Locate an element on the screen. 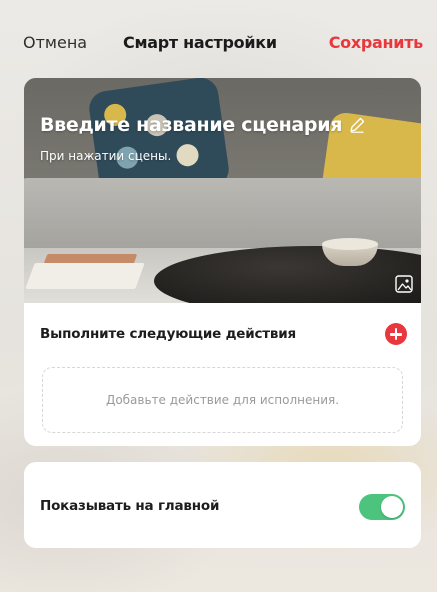 The image size is (437, 592). action-empty-slot: Добавьте действие для исполнения. is located at coordinates (222, 400).